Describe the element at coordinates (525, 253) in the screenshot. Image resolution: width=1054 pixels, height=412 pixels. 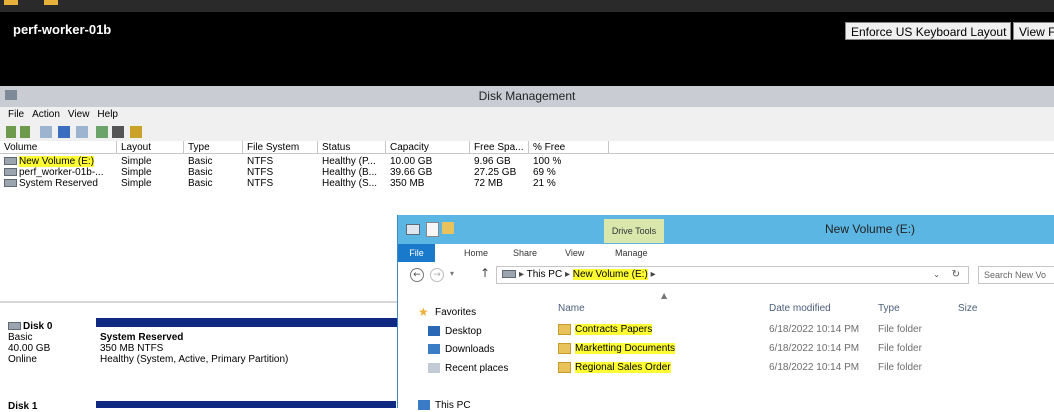
I see `tab-share: Share` at that location.